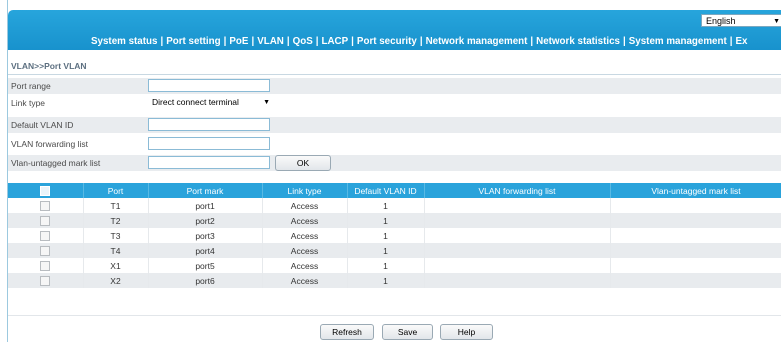 Image resolution: width=781 pixels, height=343 pixels. What do you see at coordinates (50, 144) in the screenshot?
I see `vlan-forwarding-list-label: VLAN forwarding list` at bounding box center [50, 144].